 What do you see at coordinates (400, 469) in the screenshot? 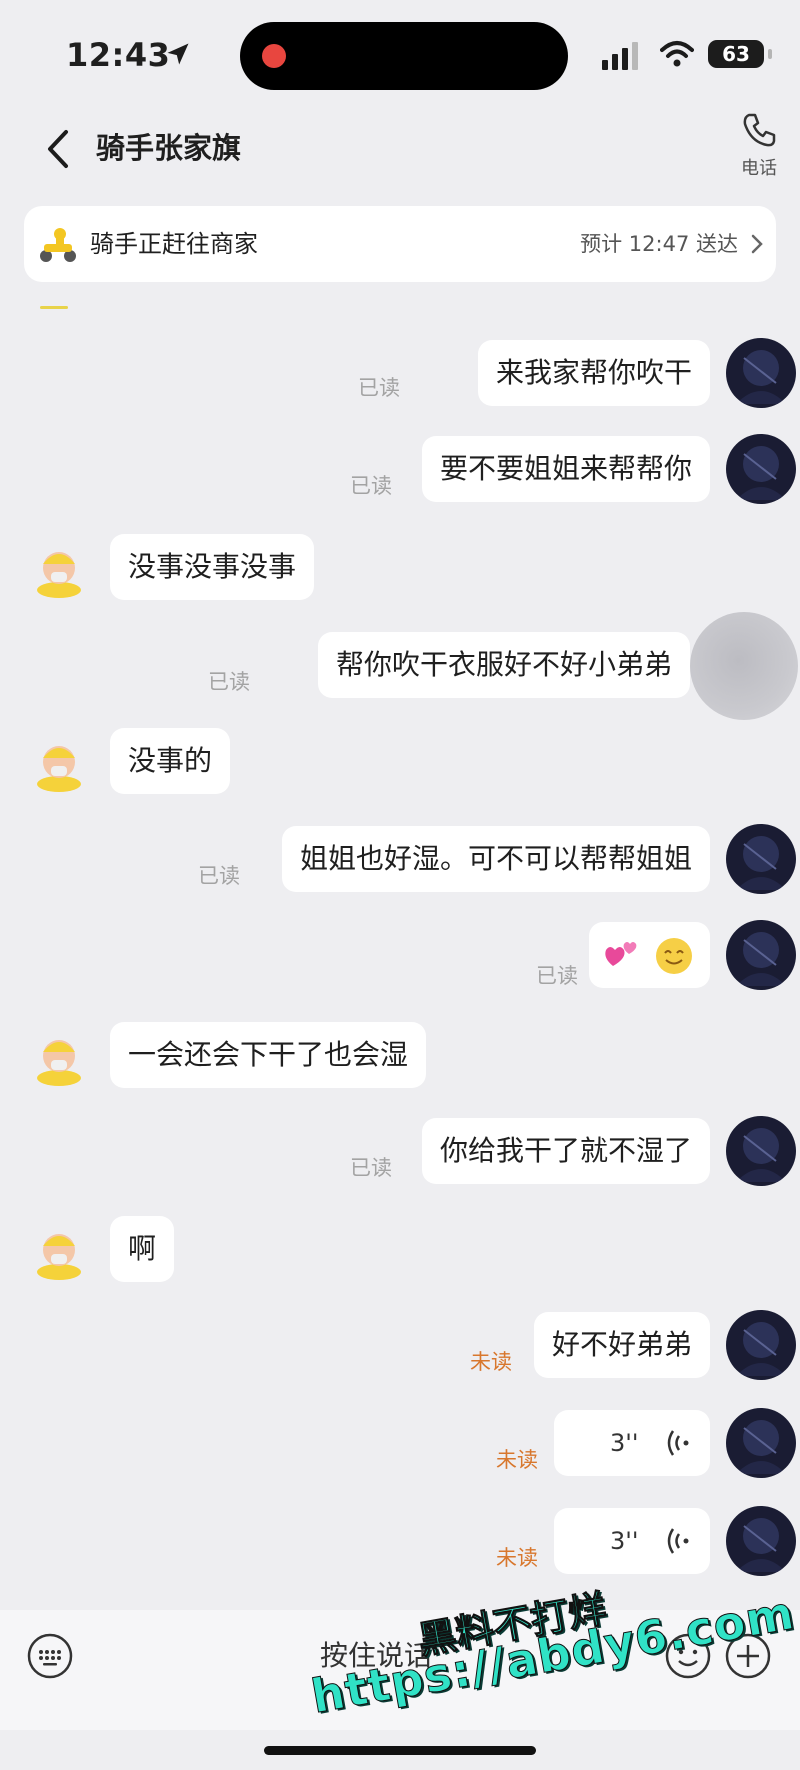
I see `message-row: 已读 要不要姐姐来帮帮你` at bounding box center [400, 469].